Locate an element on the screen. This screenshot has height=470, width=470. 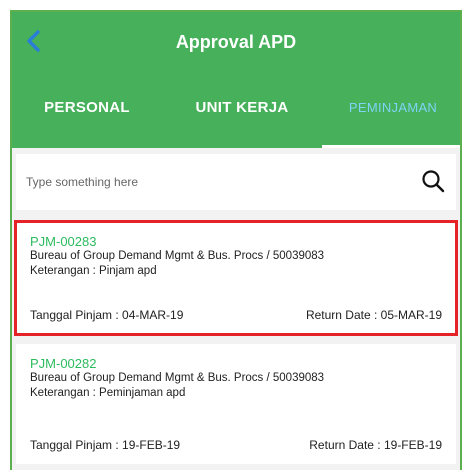
app-header: Approval APD is located at coordinates (236, 42).